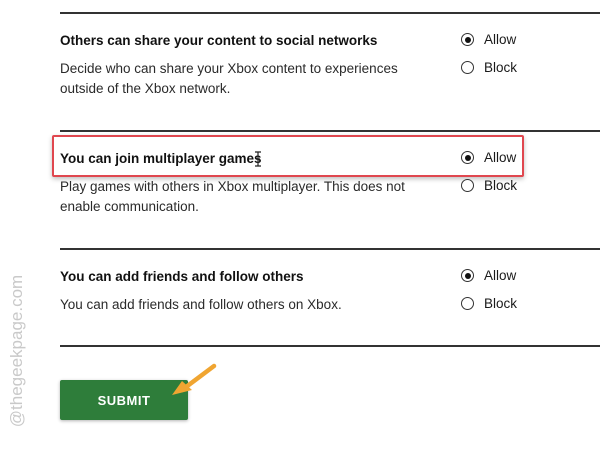 This screenshot has height=451, width=600. Describe the element at coordinates (161, 158) in the screenshot. I see `setting-title-multiplayer: You can join multiplayer games` at that location.